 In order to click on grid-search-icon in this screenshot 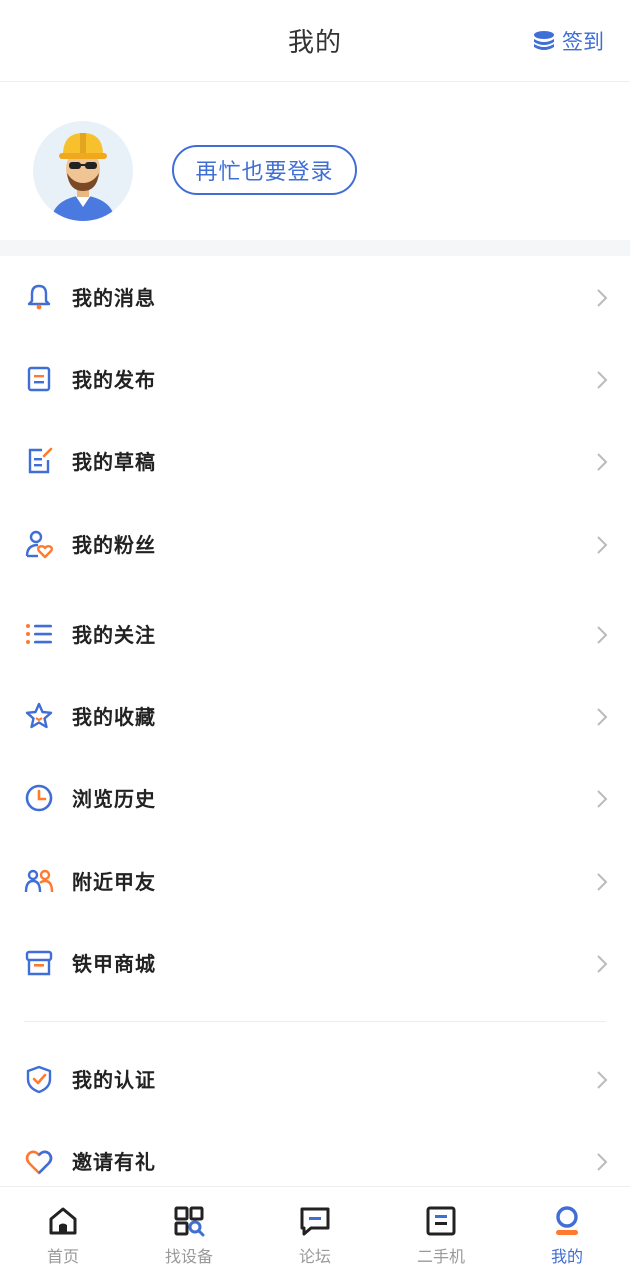, I will do `click(189, 1221)`.